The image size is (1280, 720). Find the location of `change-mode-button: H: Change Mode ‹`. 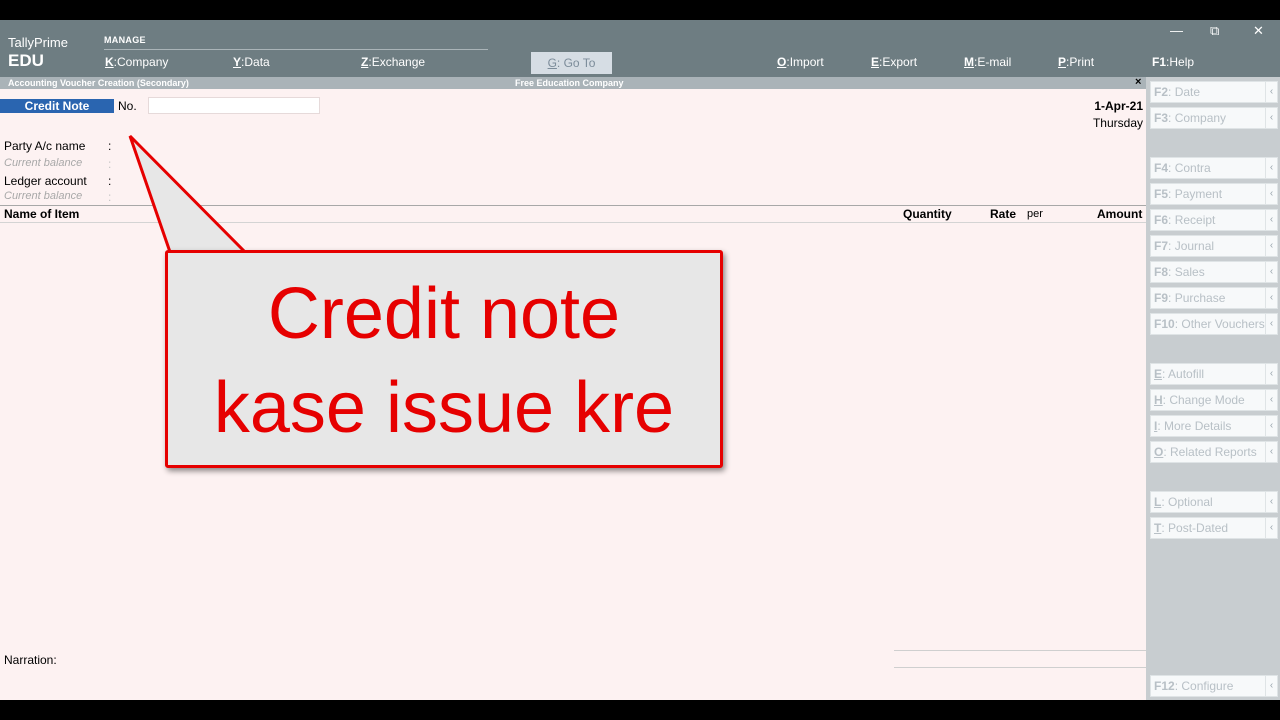

change-mode-button: H: Change Mode ‹ is located at coordinates (1214, 400).